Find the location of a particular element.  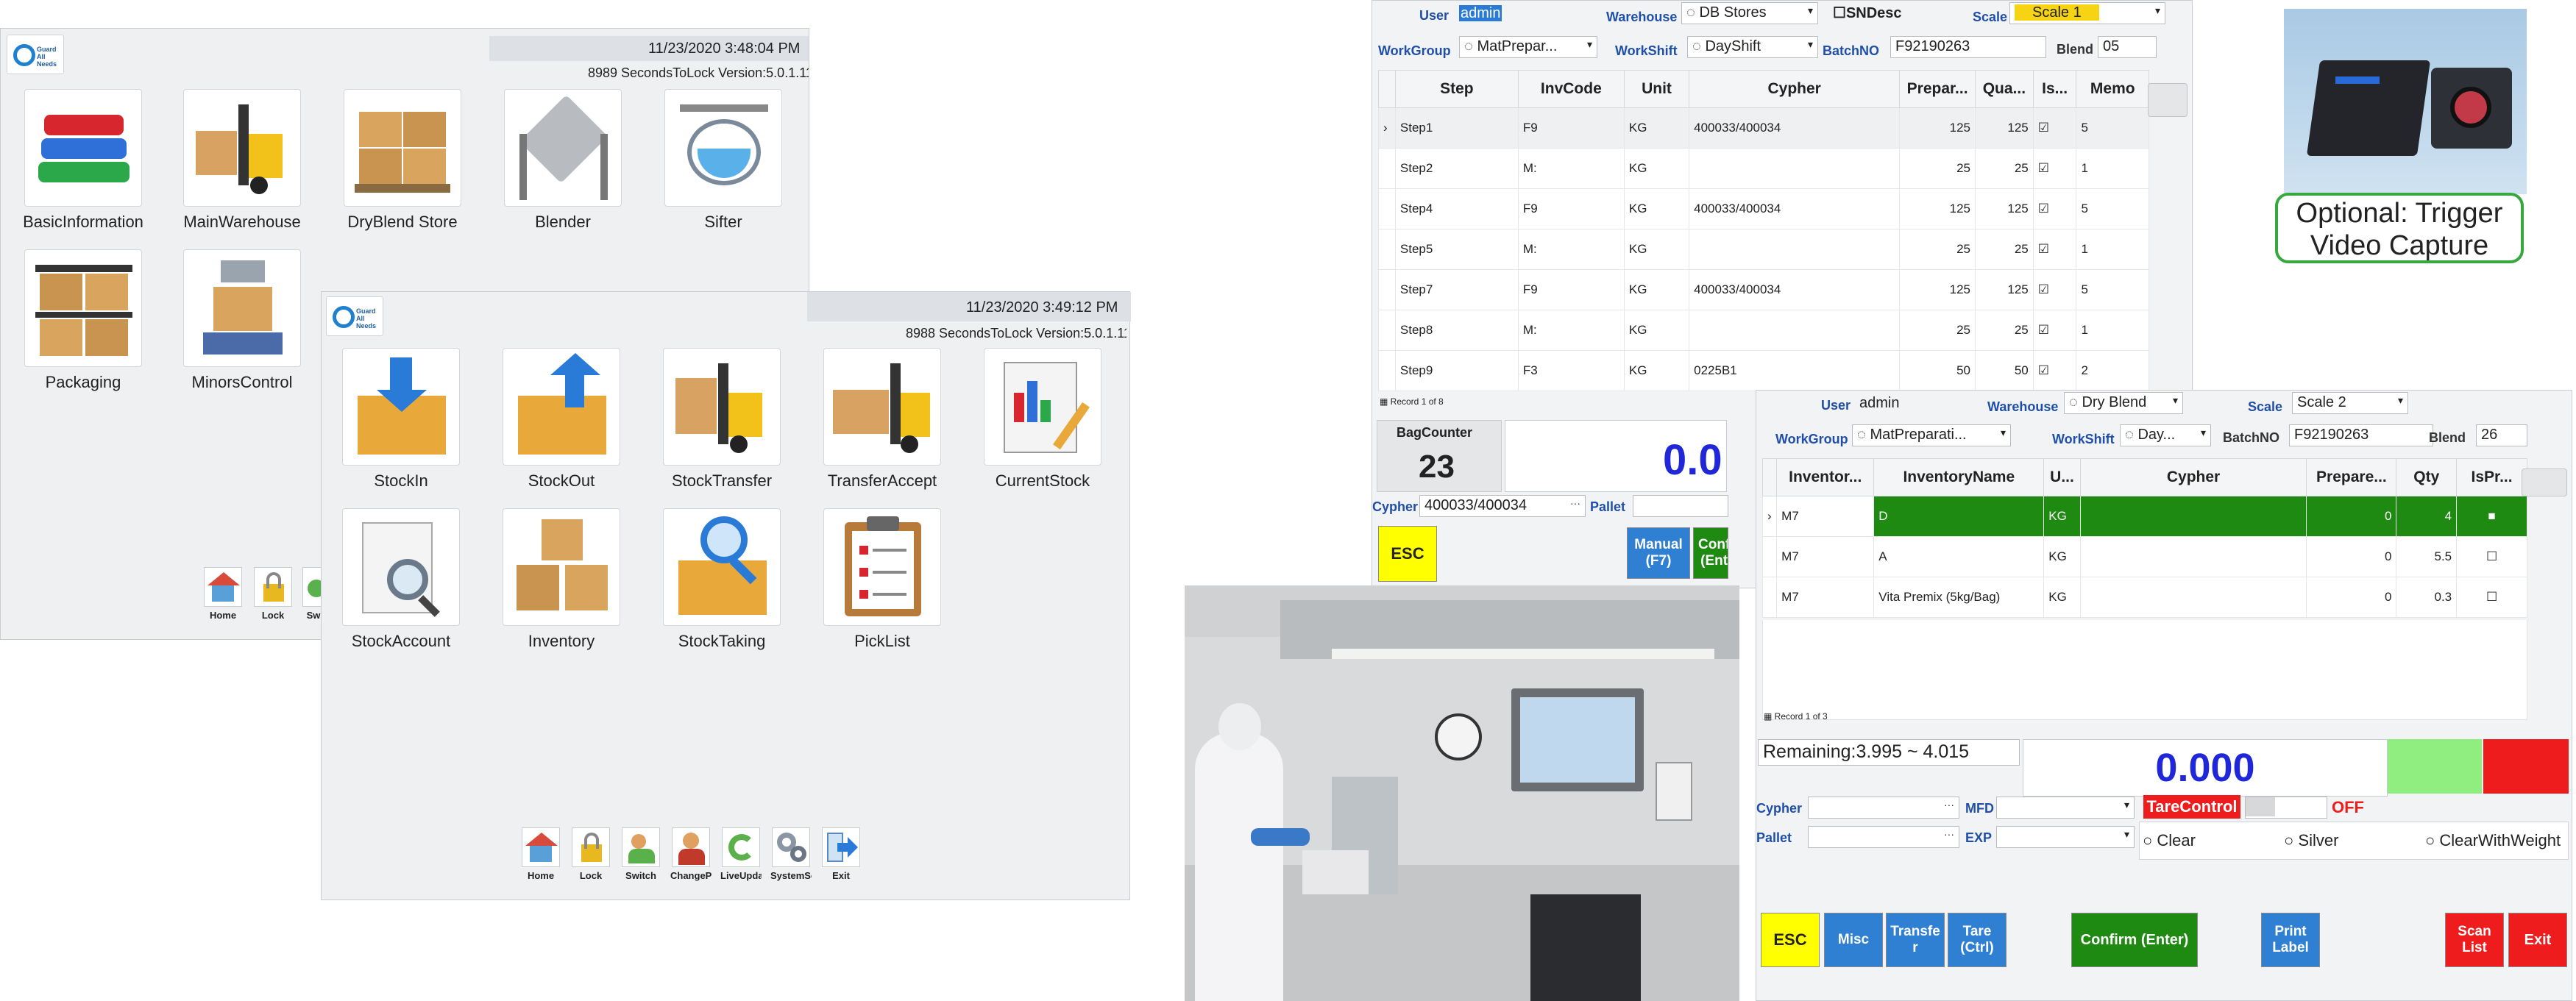

tile-dryblend-store: DryBlend Store is located at coordinates (402, 160).